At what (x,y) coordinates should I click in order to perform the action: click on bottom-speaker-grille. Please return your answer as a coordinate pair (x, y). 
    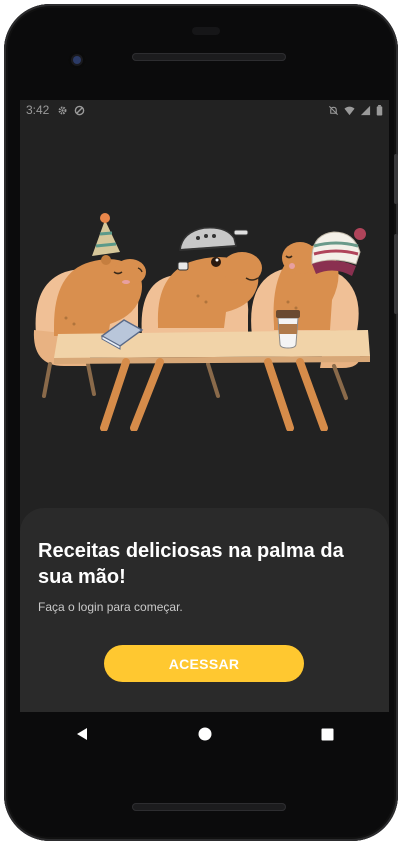
    Looking at the image, I should click on (209, 807).